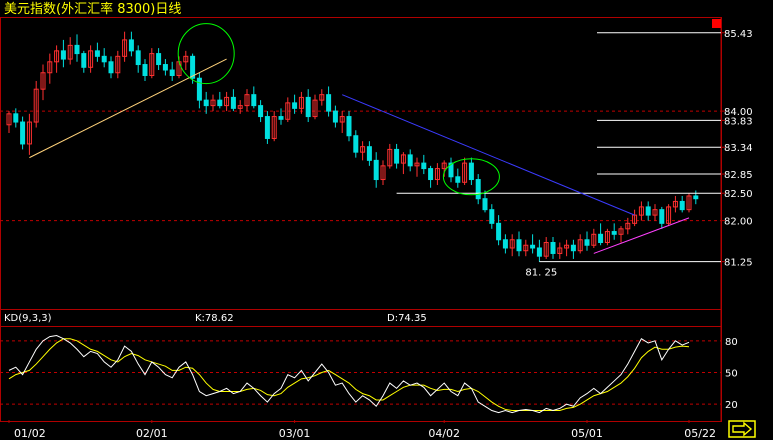 The height and width of the screenshot is (440, 773). What do you see at coordinates (738, 222) in the screenshot?
I see `price-tick-label: 82.00` at bounding box center [738, 222].